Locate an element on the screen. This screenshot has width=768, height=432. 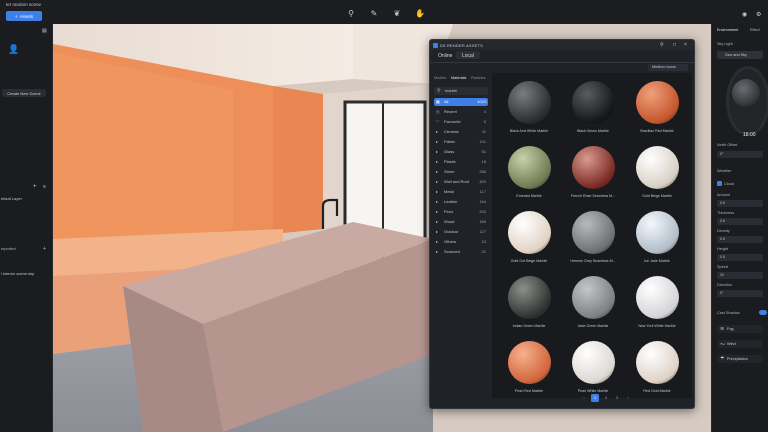
leaf-icon: ❦ is located at coordinates (397, 14).